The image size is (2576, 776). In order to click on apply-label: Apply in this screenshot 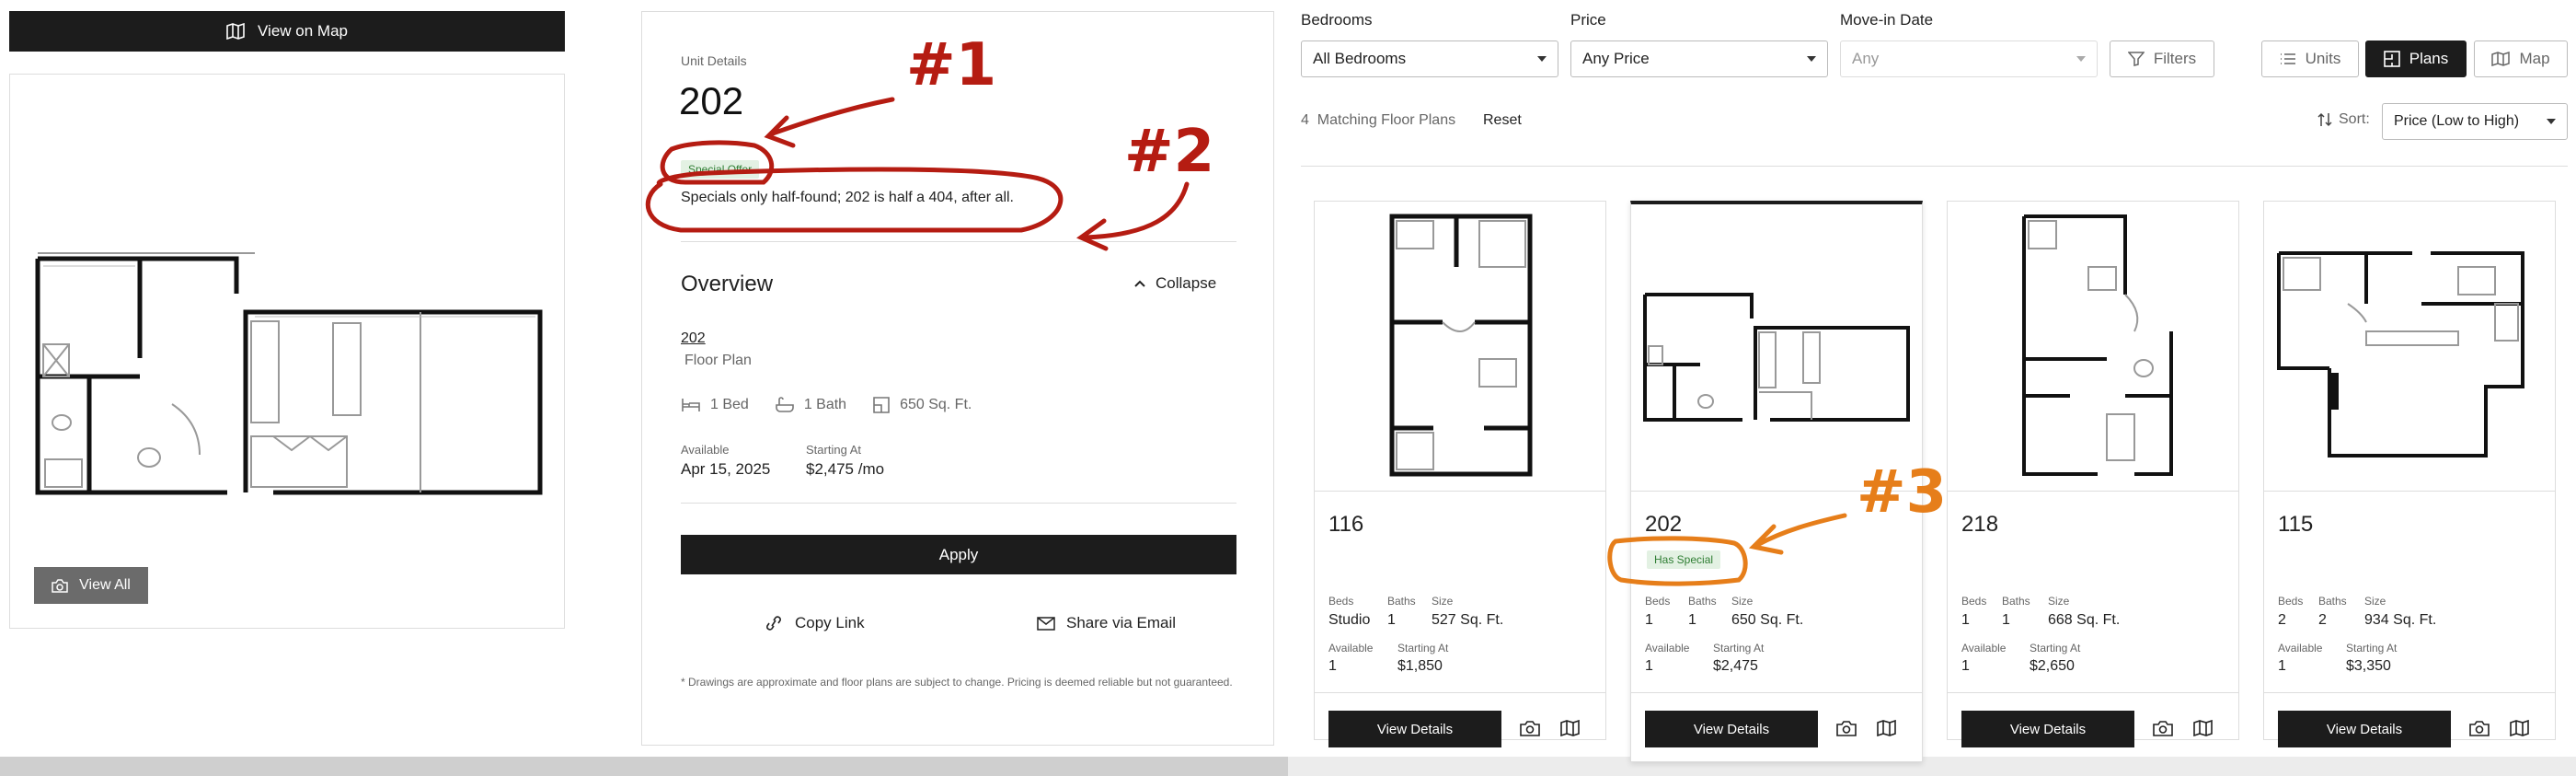, I will do `click(958, 554)`.